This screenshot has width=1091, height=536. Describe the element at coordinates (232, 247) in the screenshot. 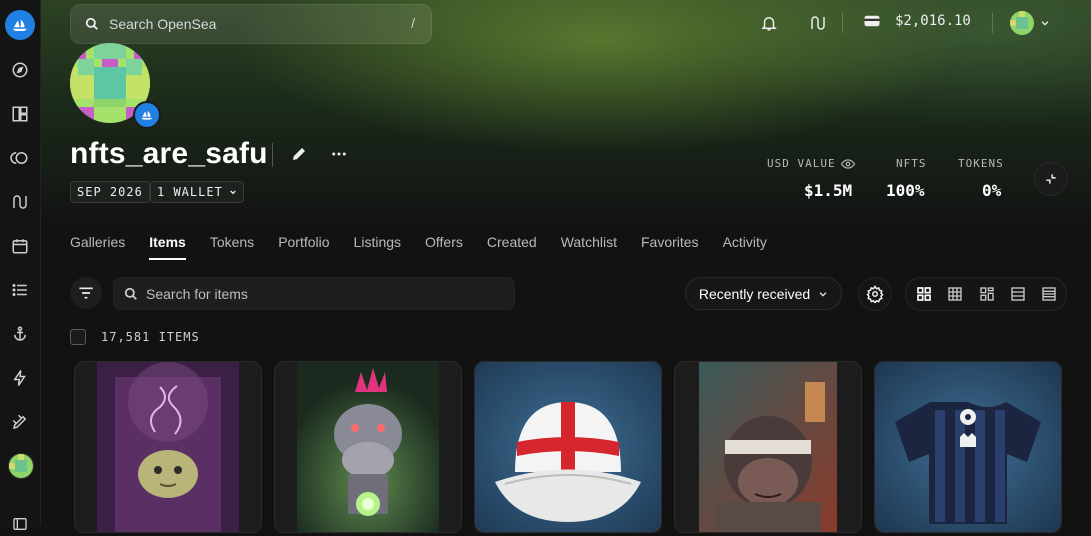

I see `tab-tokens: Tokens` at that location.